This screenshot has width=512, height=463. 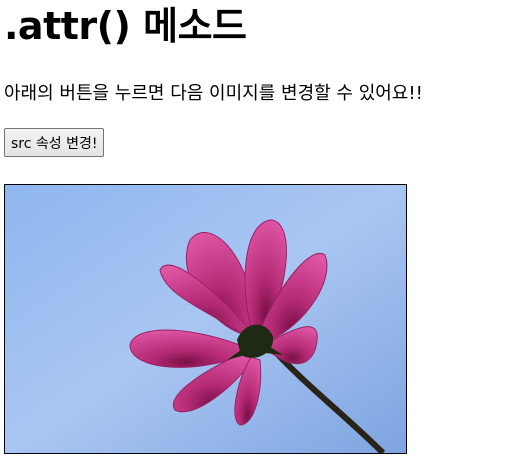 What do you see at coordinates (125, 26) in the screenshot?
I see `page-title: .attr() 메소드` at bounding box center [125, 26].